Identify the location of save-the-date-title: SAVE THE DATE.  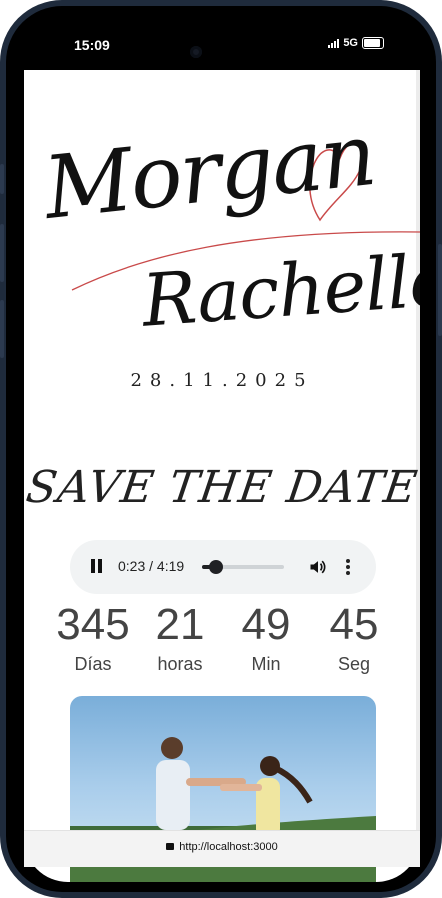
(222, 487).